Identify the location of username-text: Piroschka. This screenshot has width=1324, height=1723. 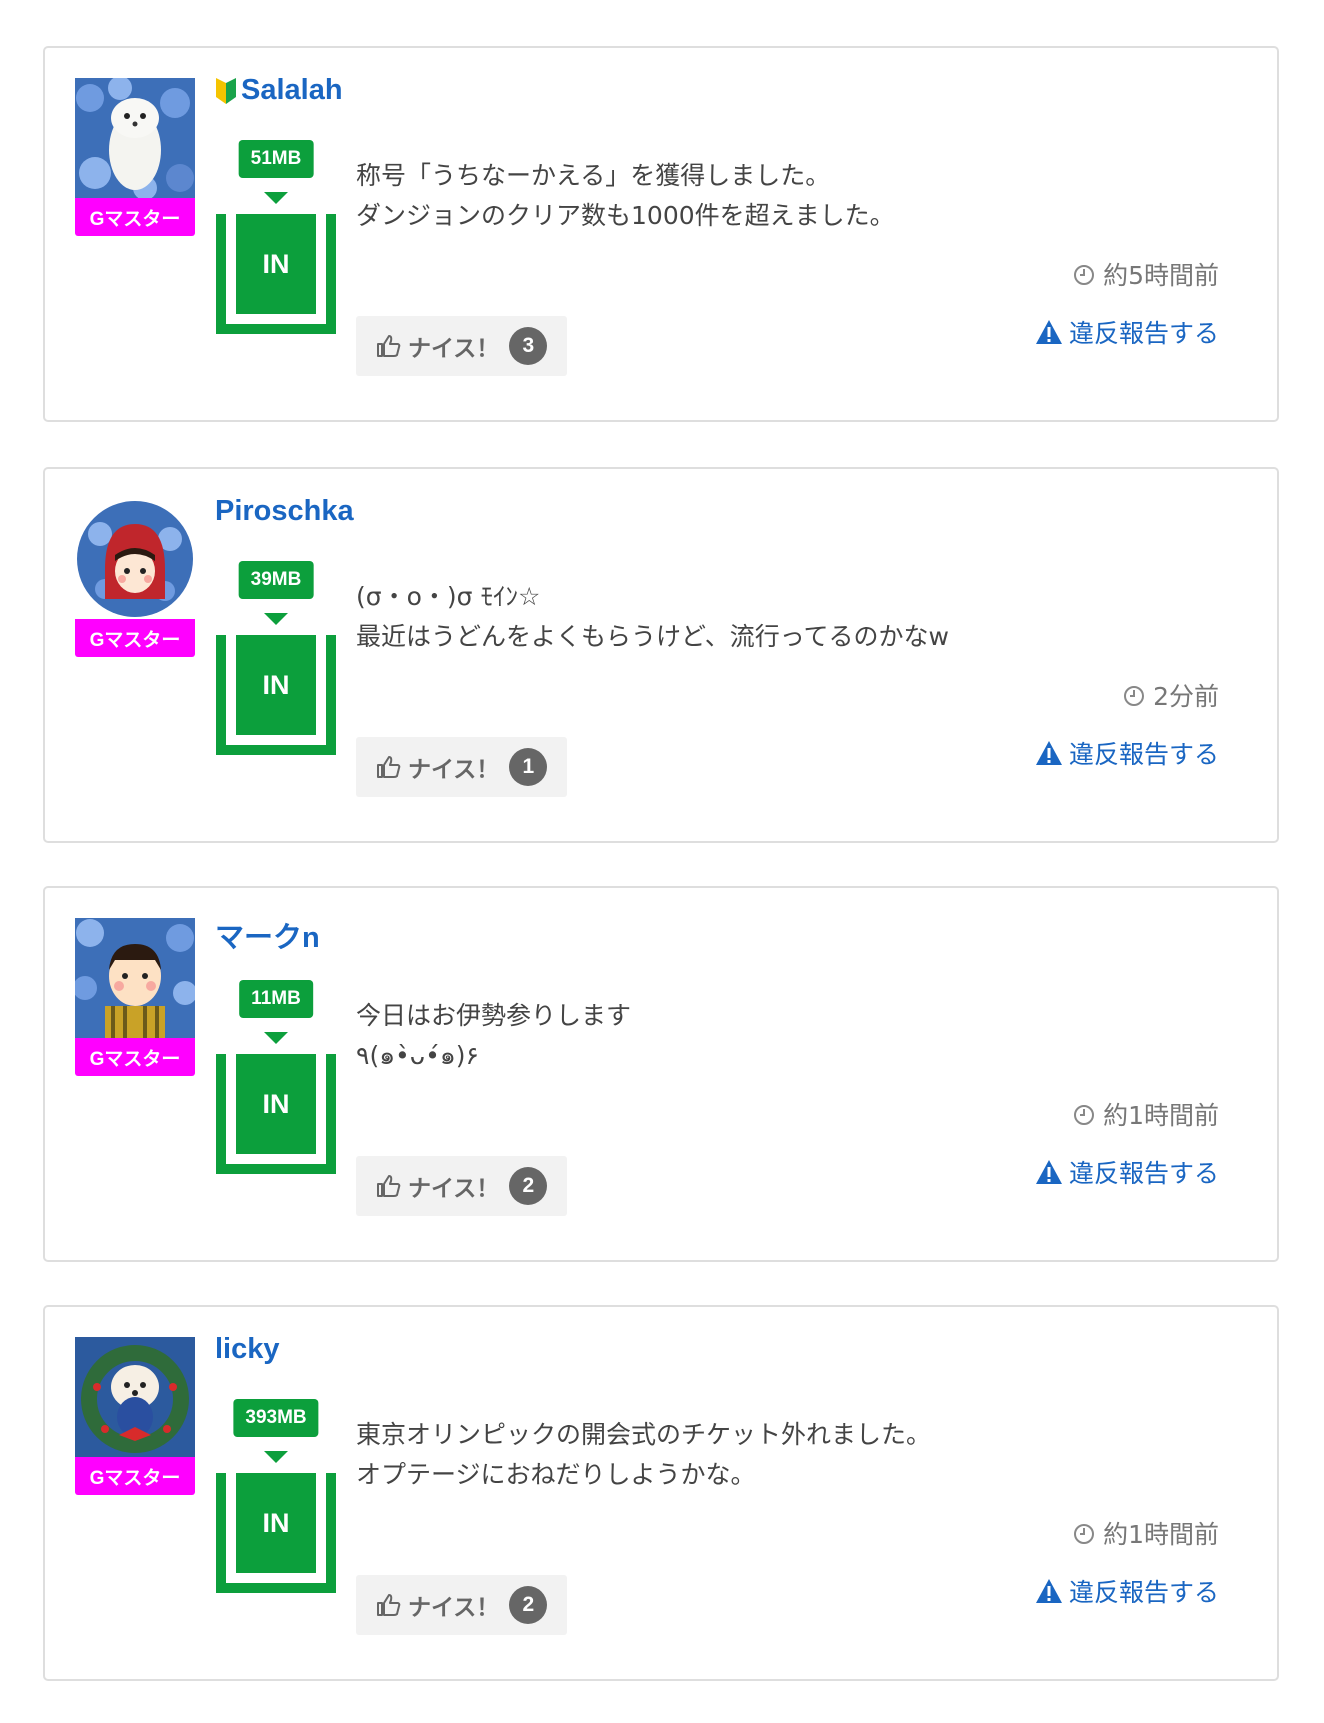
(284, 511).